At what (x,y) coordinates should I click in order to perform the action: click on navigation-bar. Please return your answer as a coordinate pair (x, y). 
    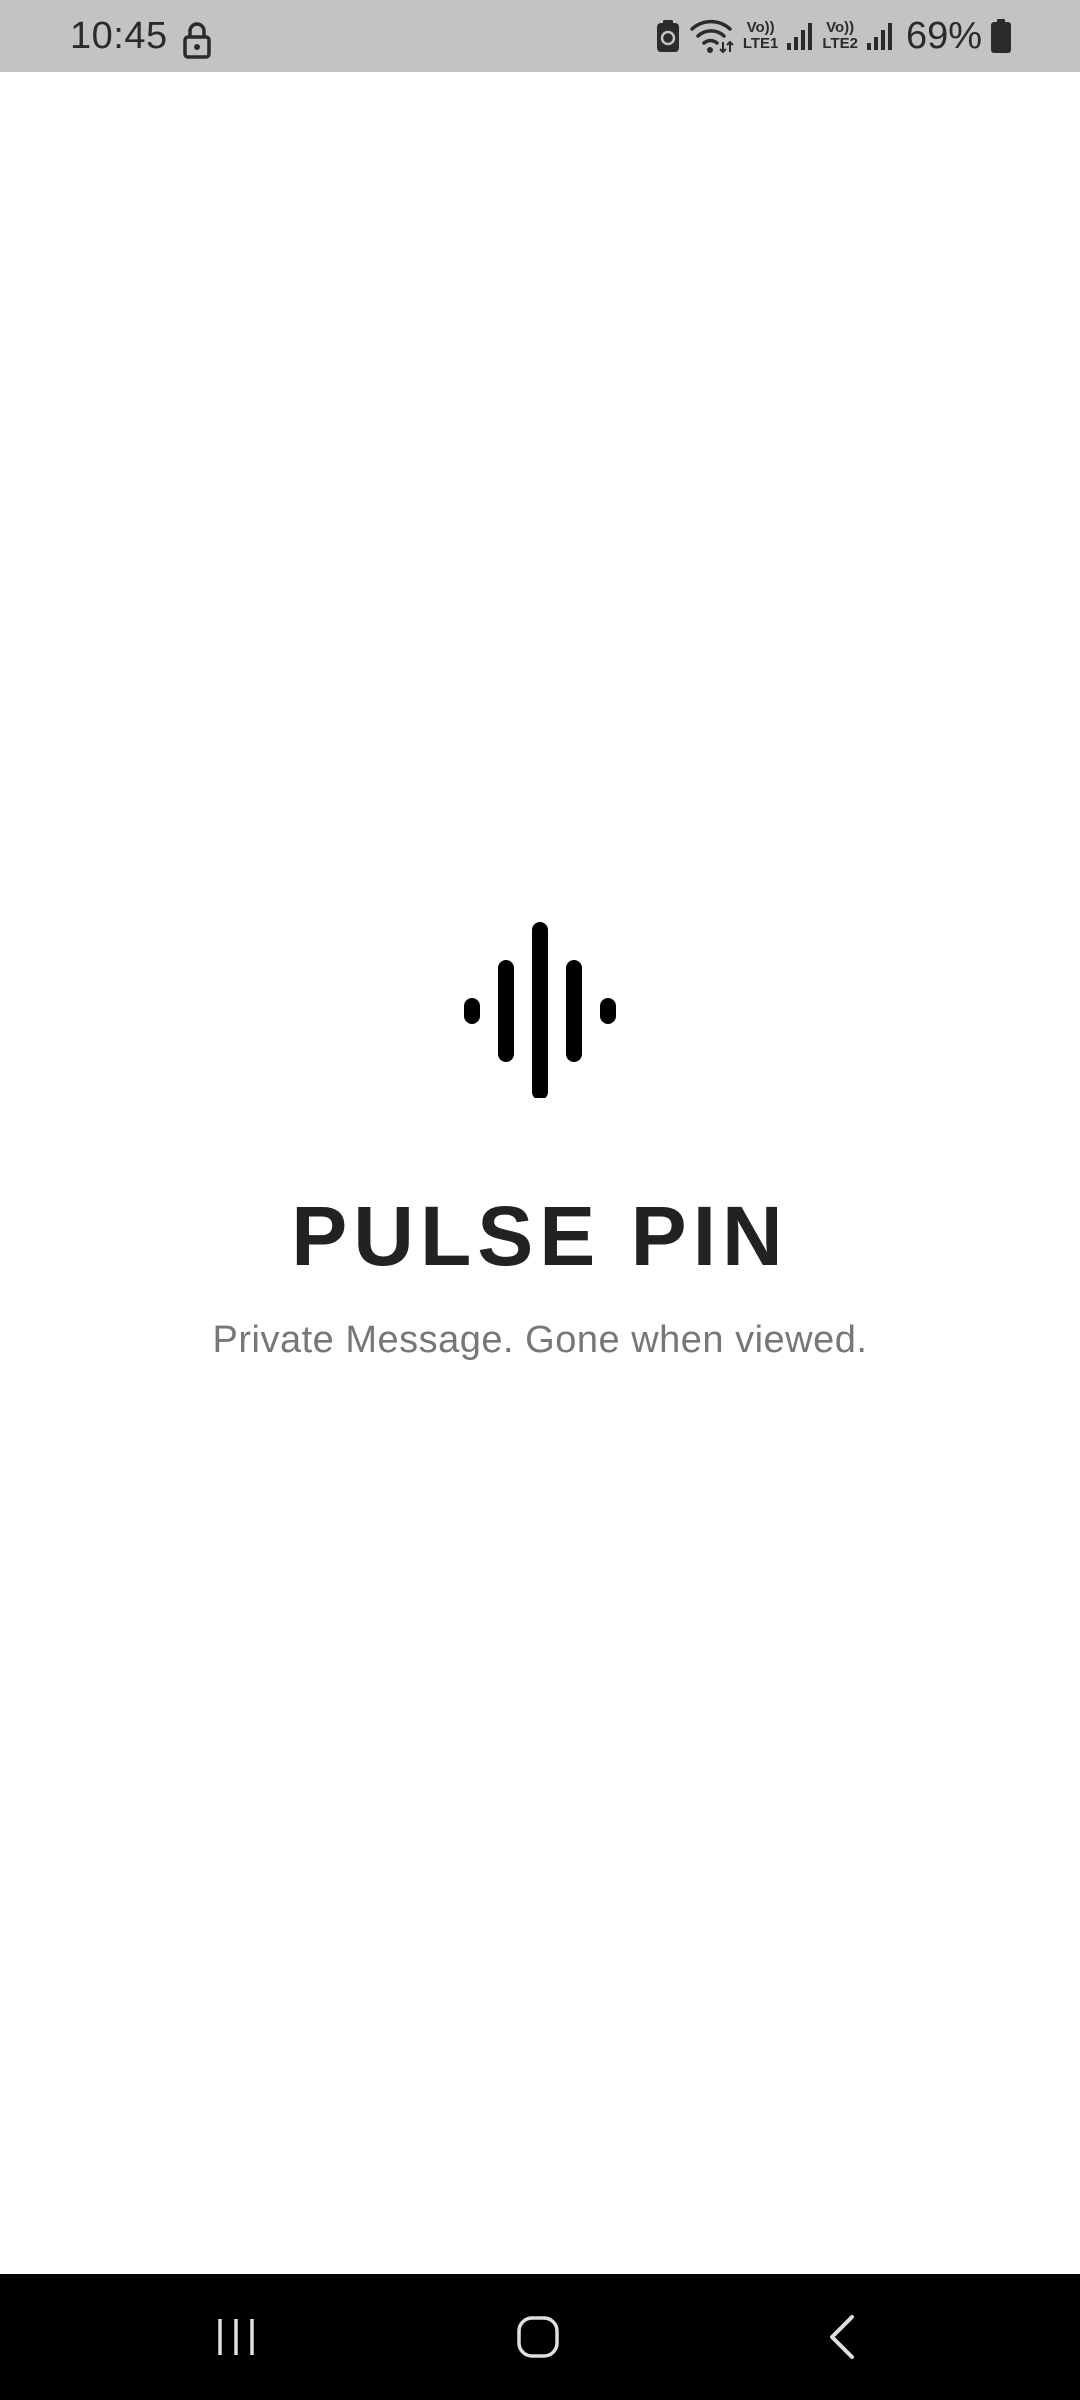
    Looking at the image, I should click on (540, 2337).